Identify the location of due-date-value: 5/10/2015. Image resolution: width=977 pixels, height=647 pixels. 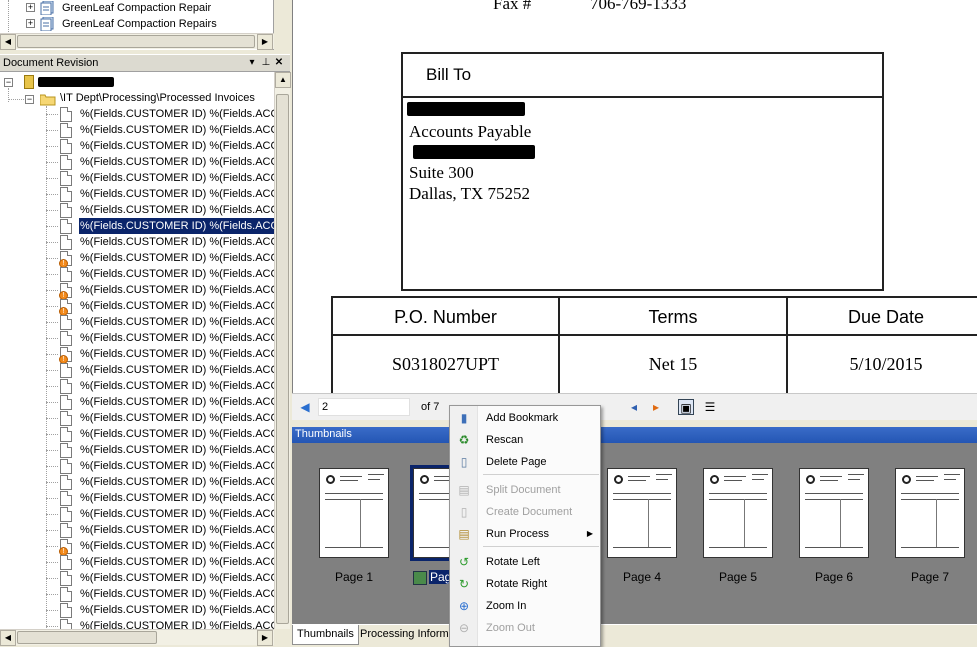
(886, 364).